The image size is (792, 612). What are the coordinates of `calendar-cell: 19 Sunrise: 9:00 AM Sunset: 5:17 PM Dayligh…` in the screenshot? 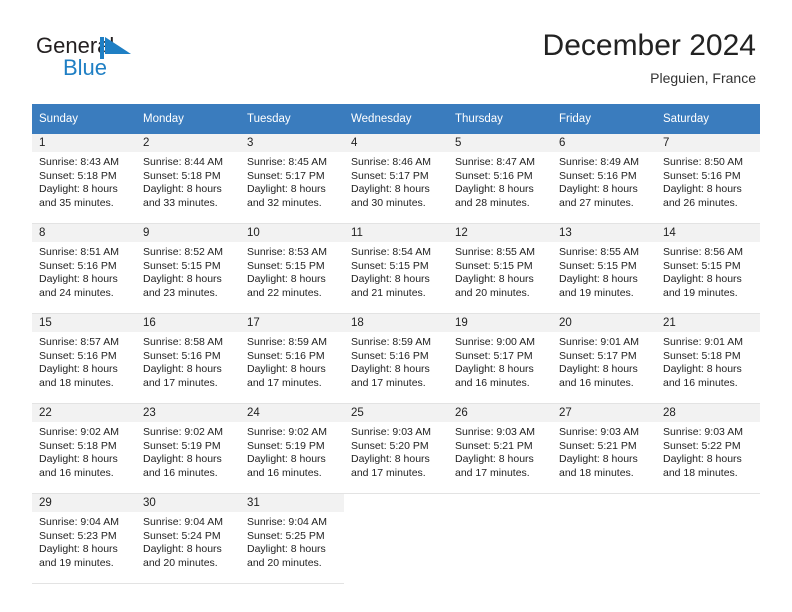 It's located at (500, 359).